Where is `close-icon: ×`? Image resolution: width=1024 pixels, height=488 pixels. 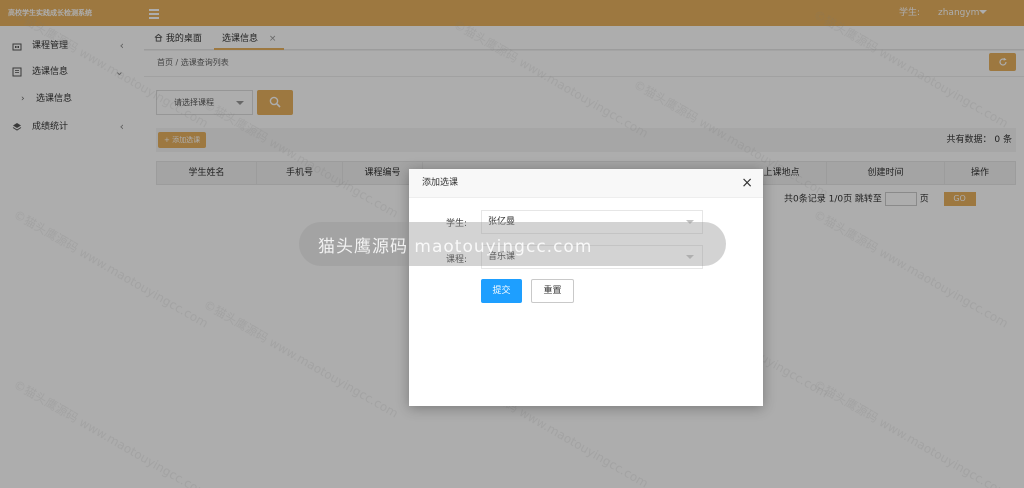
close-icon: × is located at coordinates (747, 183).